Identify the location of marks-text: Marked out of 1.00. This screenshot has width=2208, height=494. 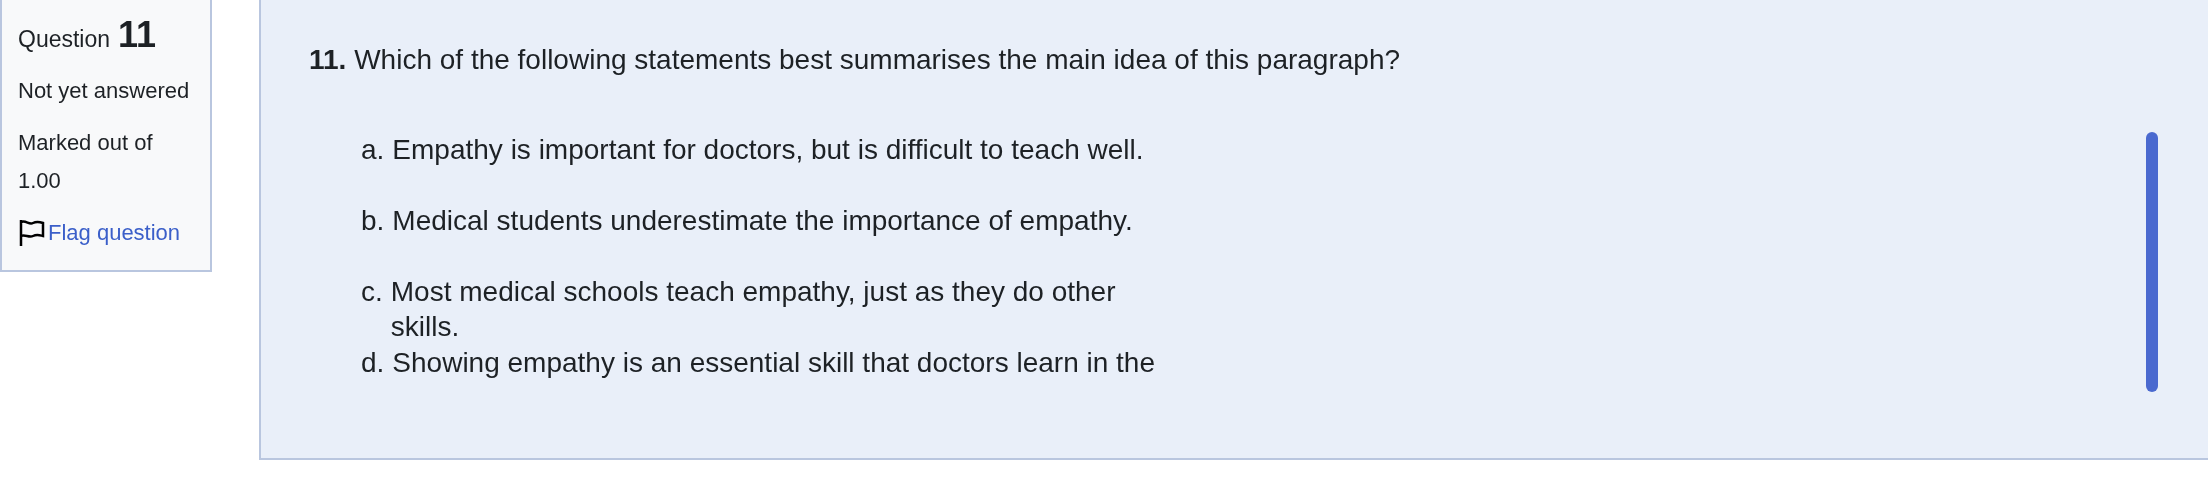
(86, 162).